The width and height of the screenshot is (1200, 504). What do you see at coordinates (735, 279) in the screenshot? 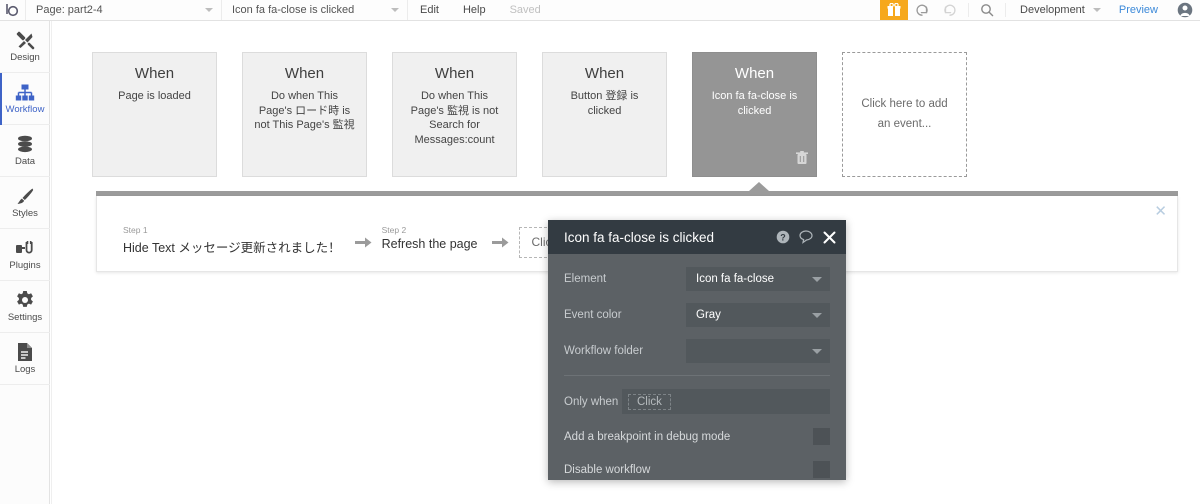
I see `element-dropdown-value: Icon fa fa-close` at bounding box center [735, 279].